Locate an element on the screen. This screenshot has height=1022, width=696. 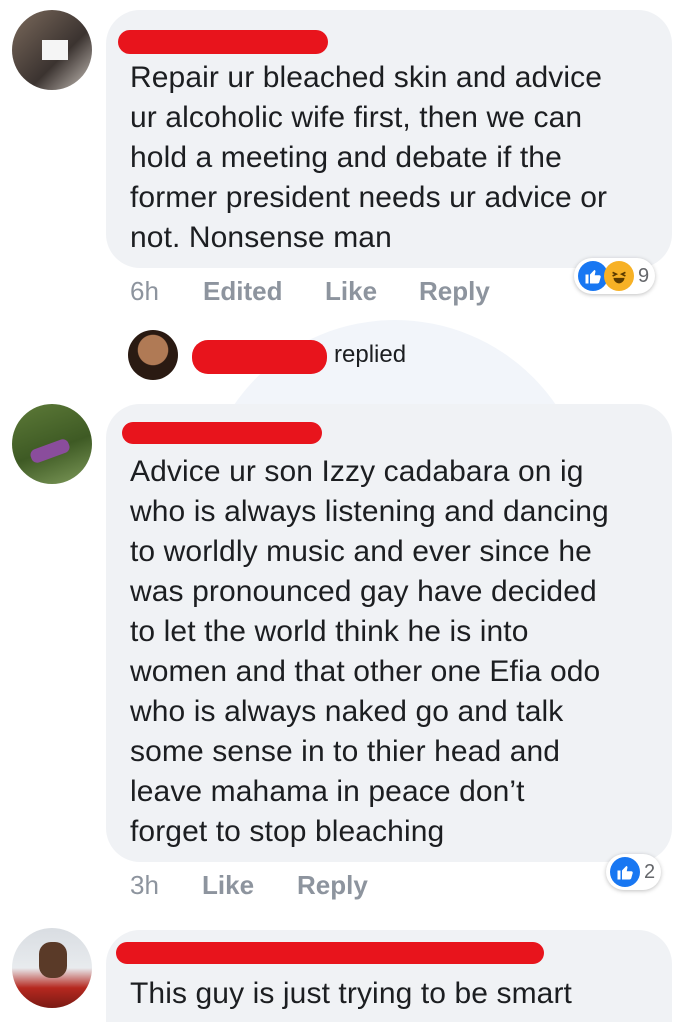
comment-text: This guy is just trying to be smart is located at coordinates (351, 993).